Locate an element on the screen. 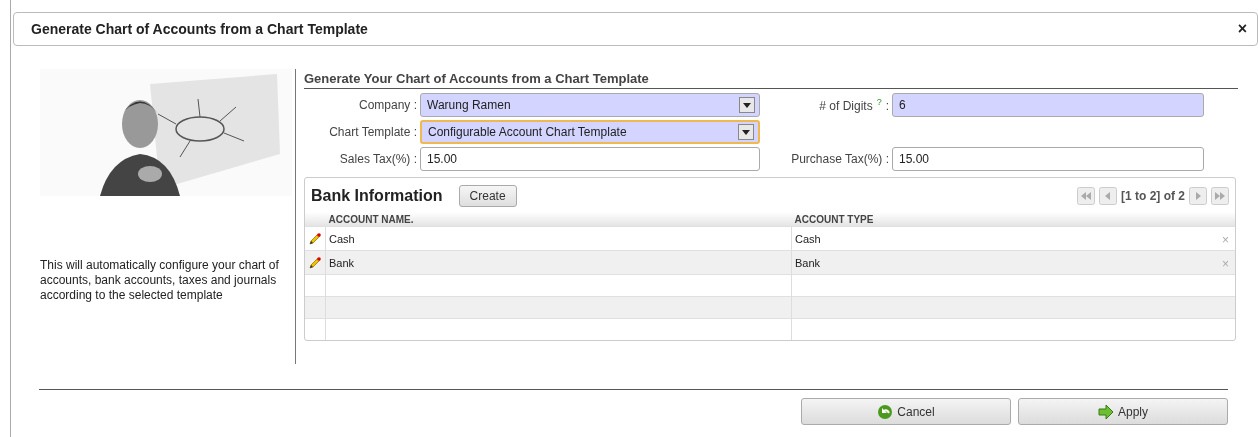 This screenshot has height=437, width=1258. field-label: Sales Tax(%) : is located at coordinates (378, 159).